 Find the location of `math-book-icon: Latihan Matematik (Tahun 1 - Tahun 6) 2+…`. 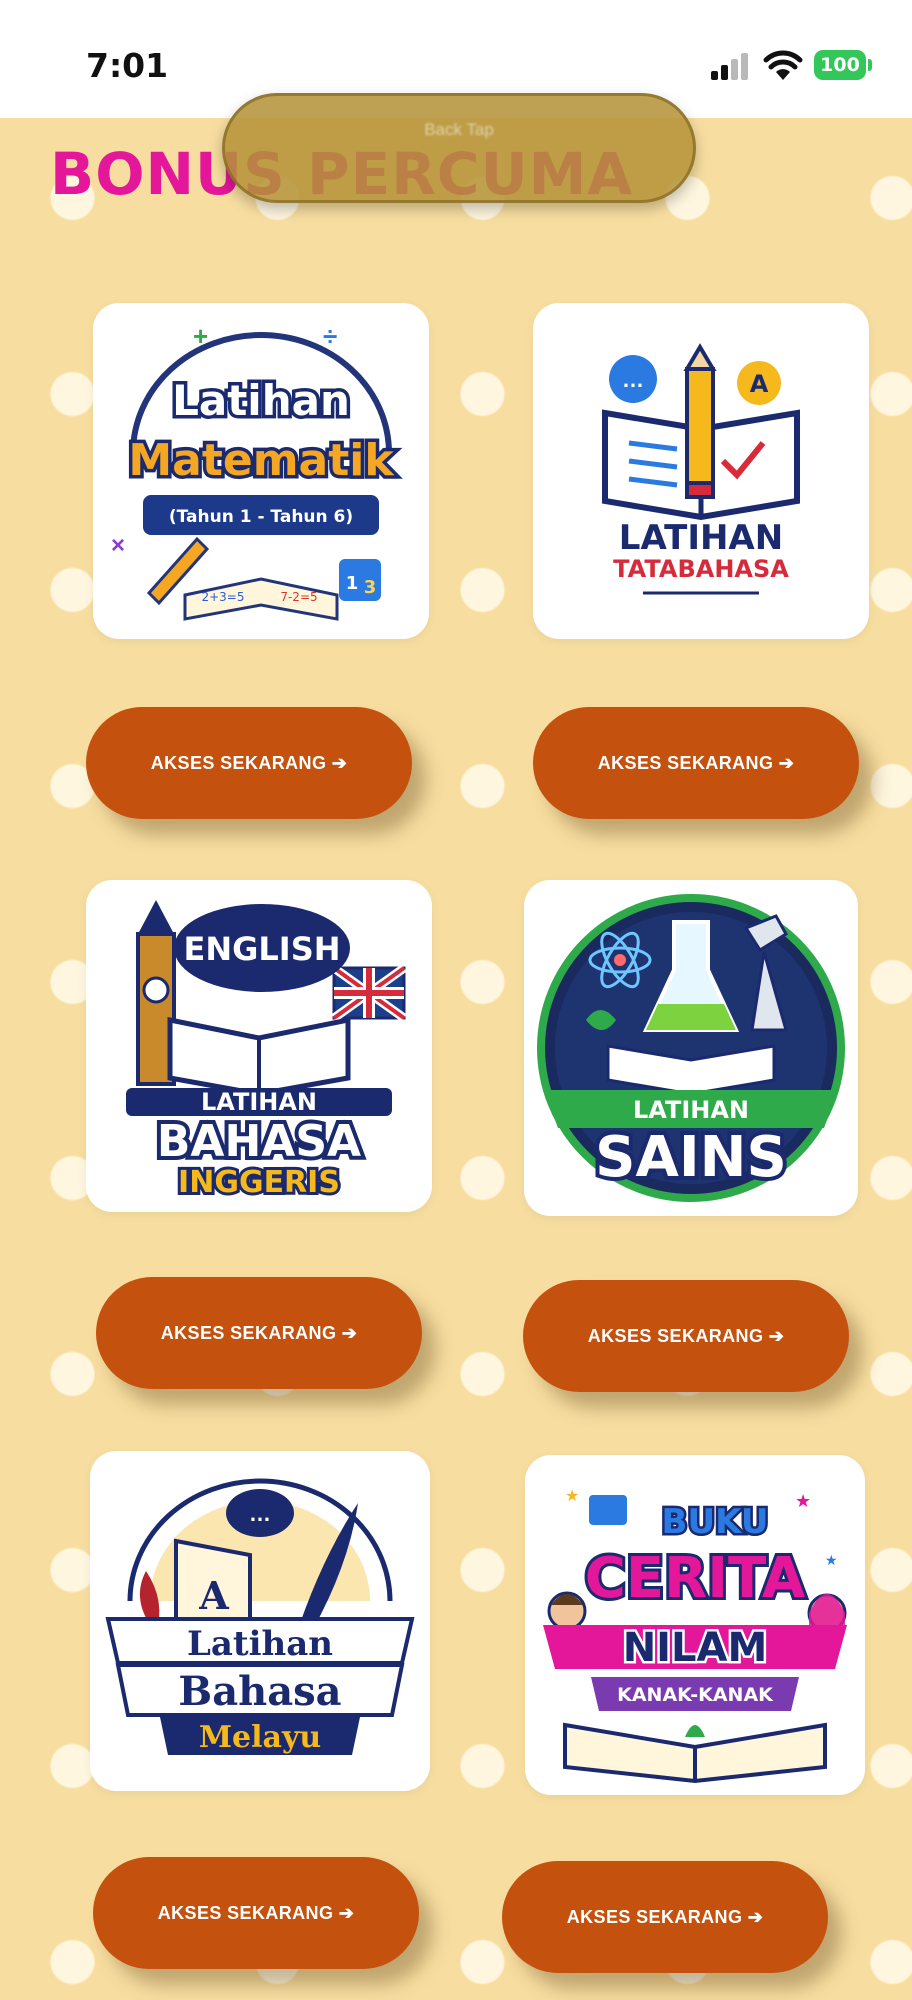

math-book-icon: Latihan Matematik (Tahun 1 - Tahun 6) 2+… is located at coordinates (255, 471).